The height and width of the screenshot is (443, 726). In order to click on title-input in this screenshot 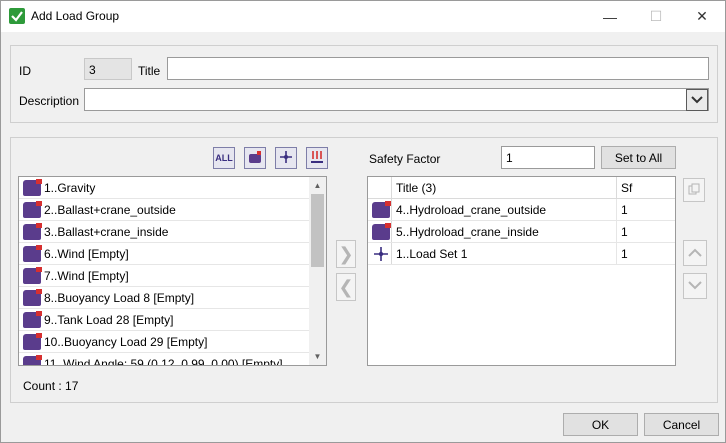, I will do `click(438, 68)`.